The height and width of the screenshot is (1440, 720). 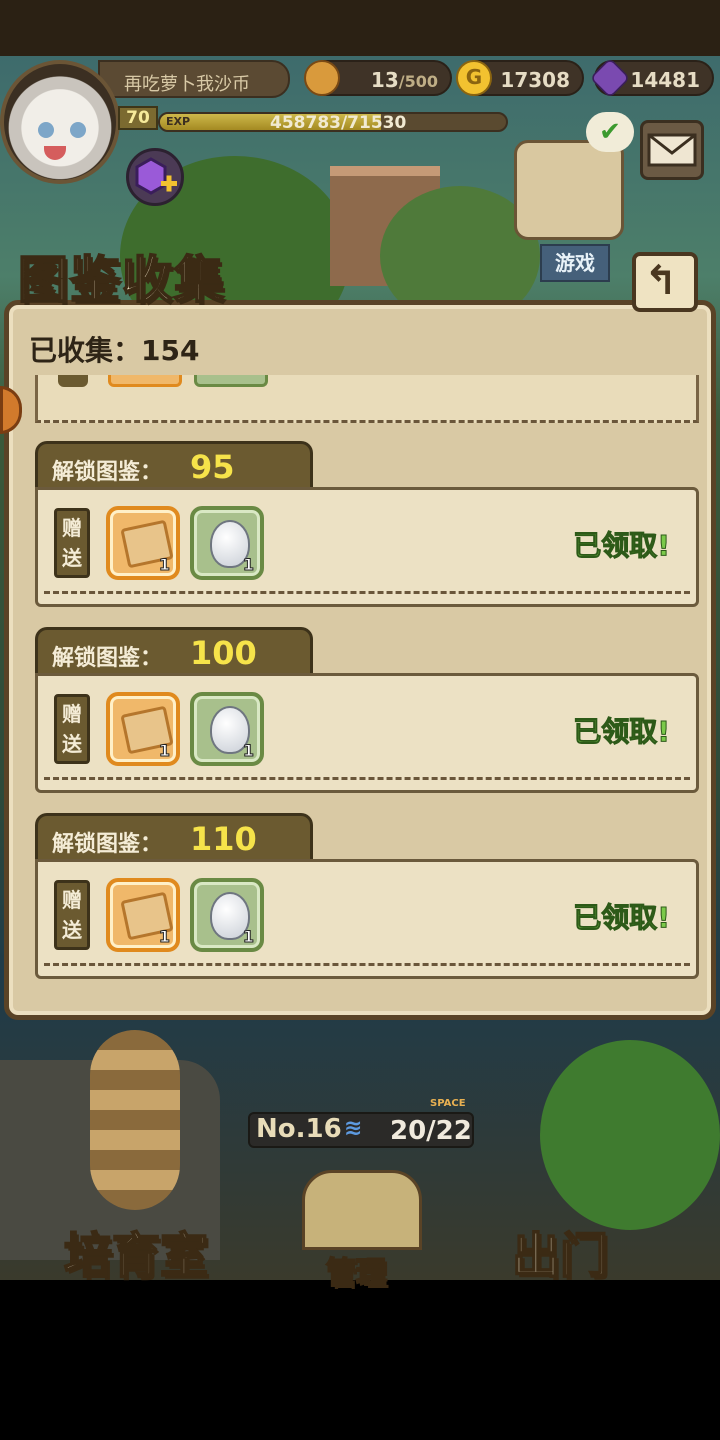 I want to click on mail-button, so click(x=672, y=150).